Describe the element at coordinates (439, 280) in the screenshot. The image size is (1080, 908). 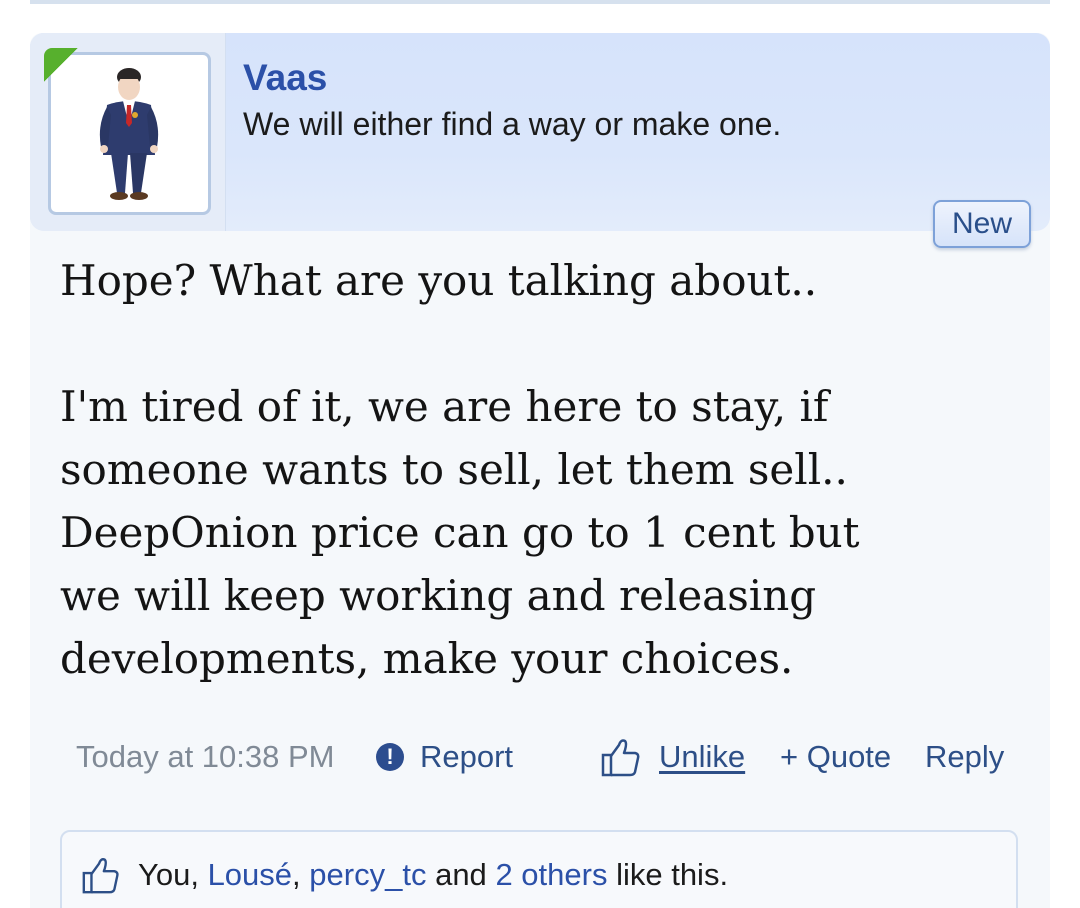
I see `message-paragraph: Hope? What are you talking about..` at that location.